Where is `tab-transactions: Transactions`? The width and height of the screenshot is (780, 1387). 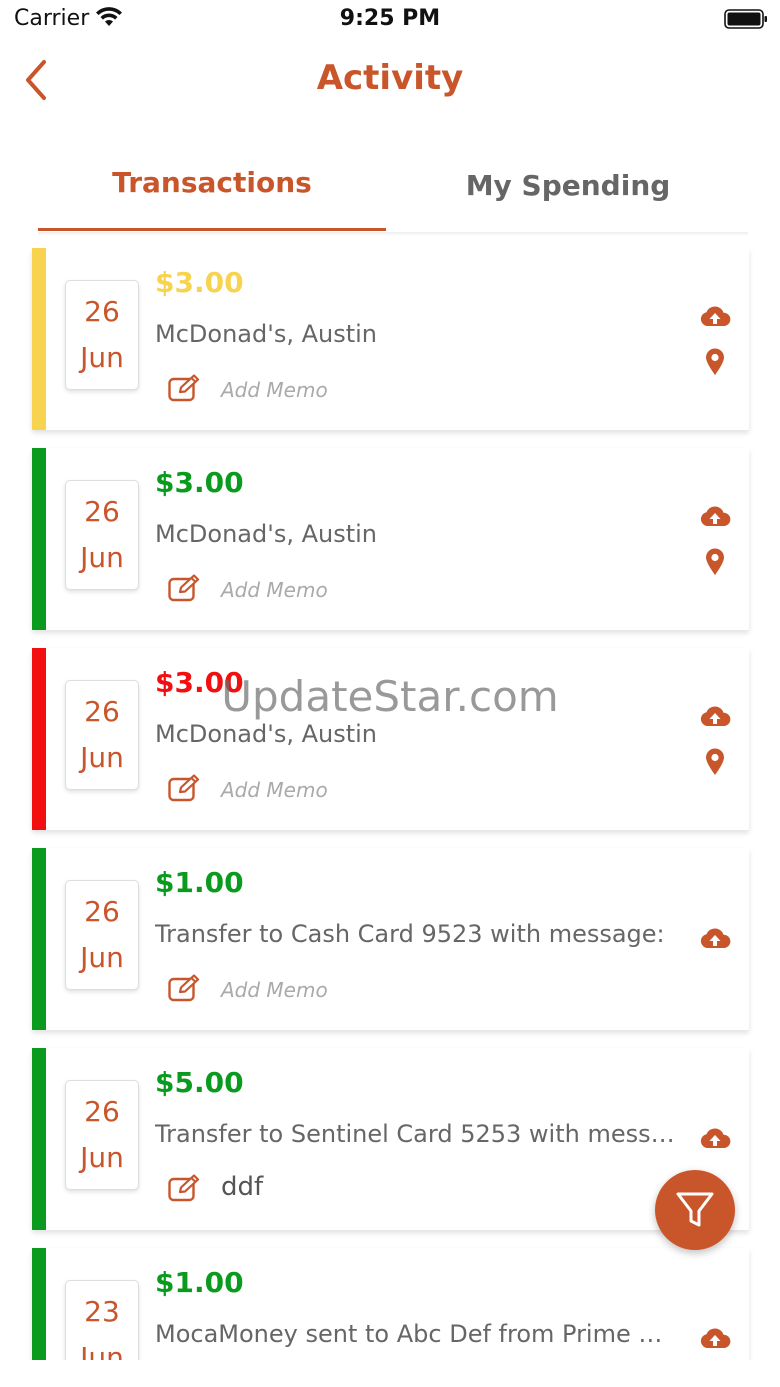
tab-transactions: Transactions is located at coordinates (212, 191).